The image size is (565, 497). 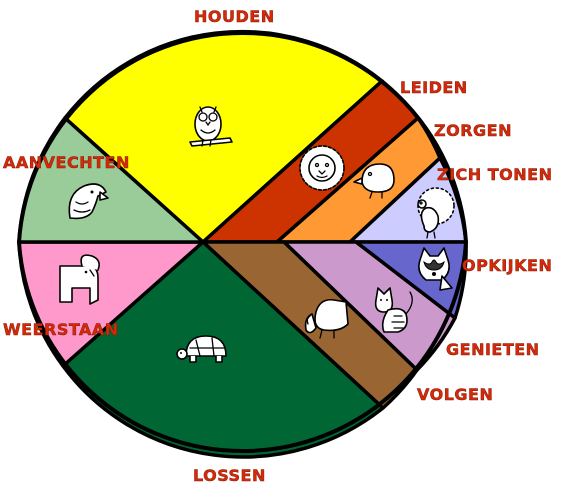 What do you see at coordinates (66, 162) in the screenshot?
I see `label-aanvechten: AANVECHTEN` at bounding box center [66, 162].